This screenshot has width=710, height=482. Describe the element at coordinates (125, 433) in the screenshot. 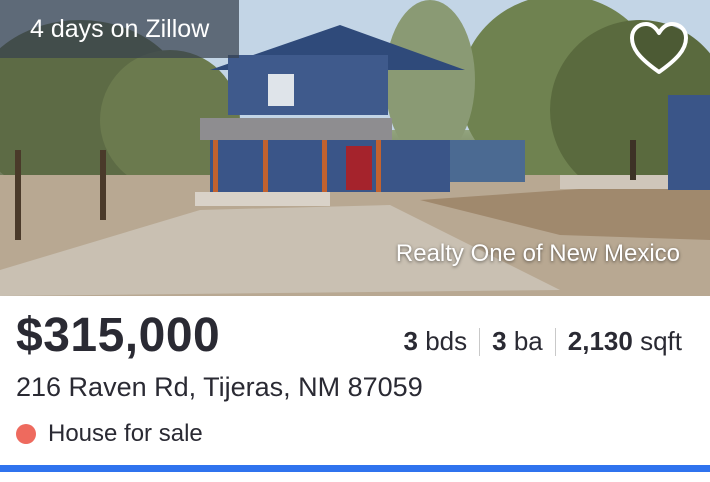

I see `status-label: House for sale` at that location.